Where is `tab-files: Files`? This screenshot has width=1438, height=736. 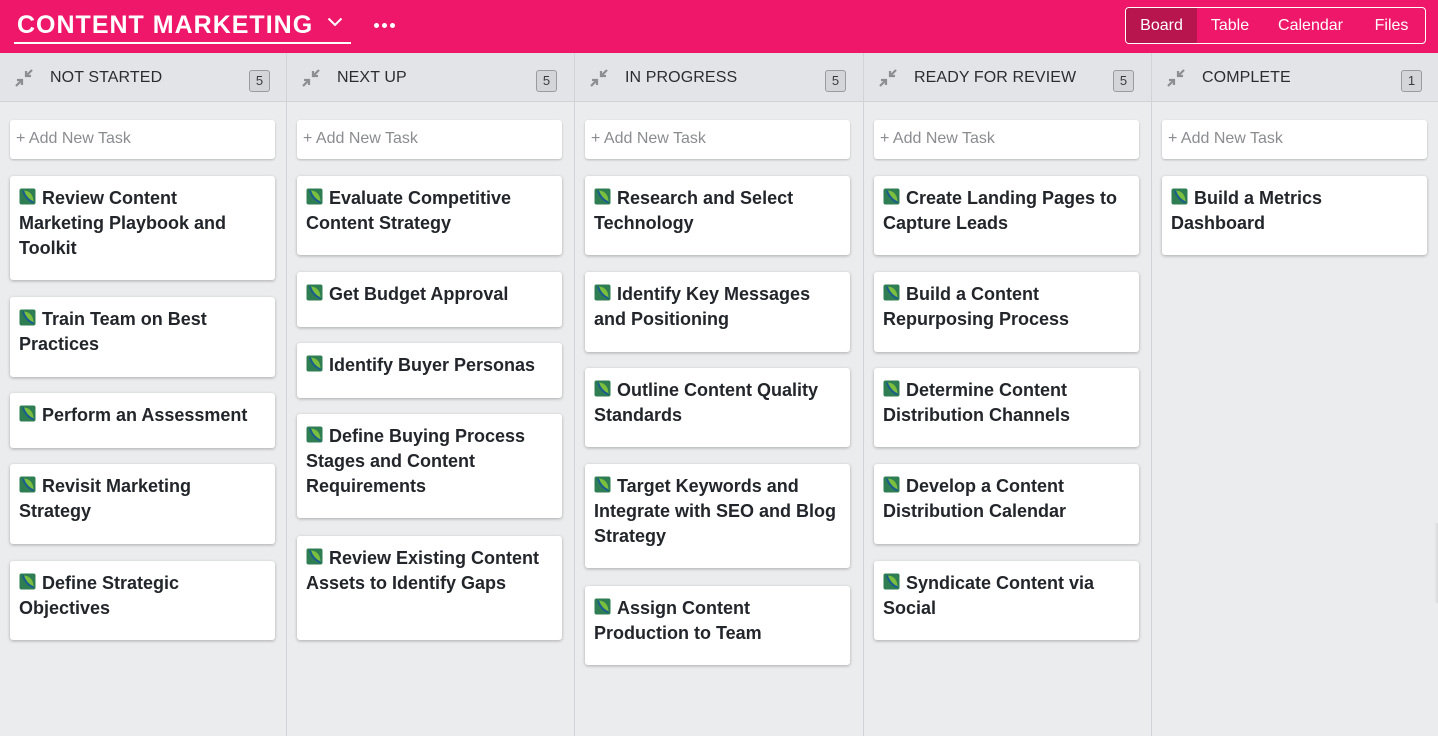 tab-files: Files is located at coordinates (1391, 25).